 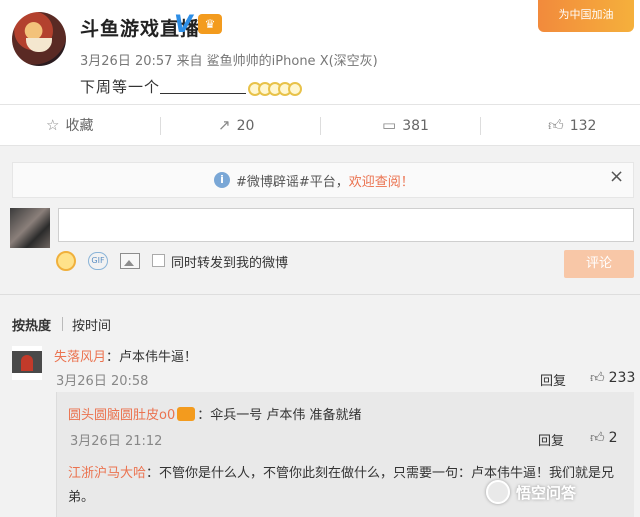 I want to click on comment-icon: ▭, so click(x=389, y=125).